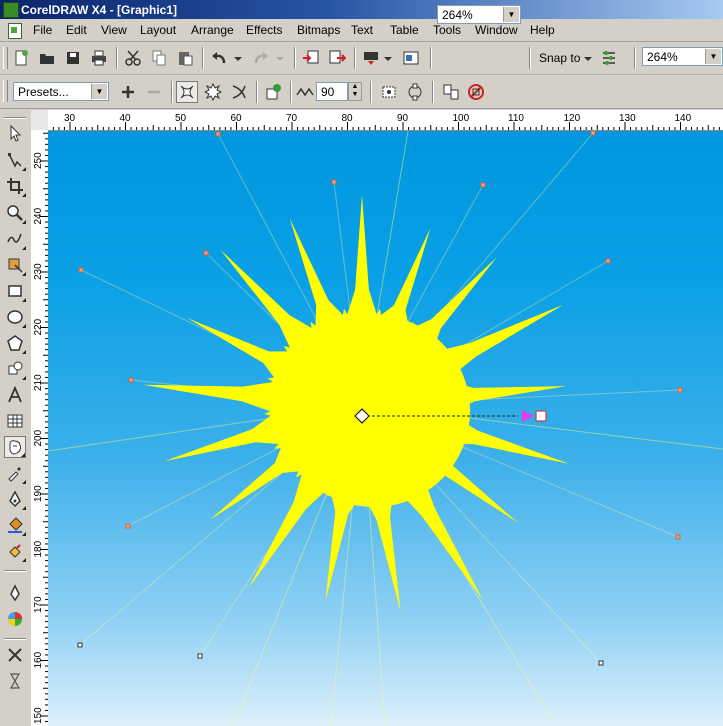  What do you see at coordinates (239, 92) in the screenshot?
I see `twister-distortion-button` at bounding box center [239, 92].